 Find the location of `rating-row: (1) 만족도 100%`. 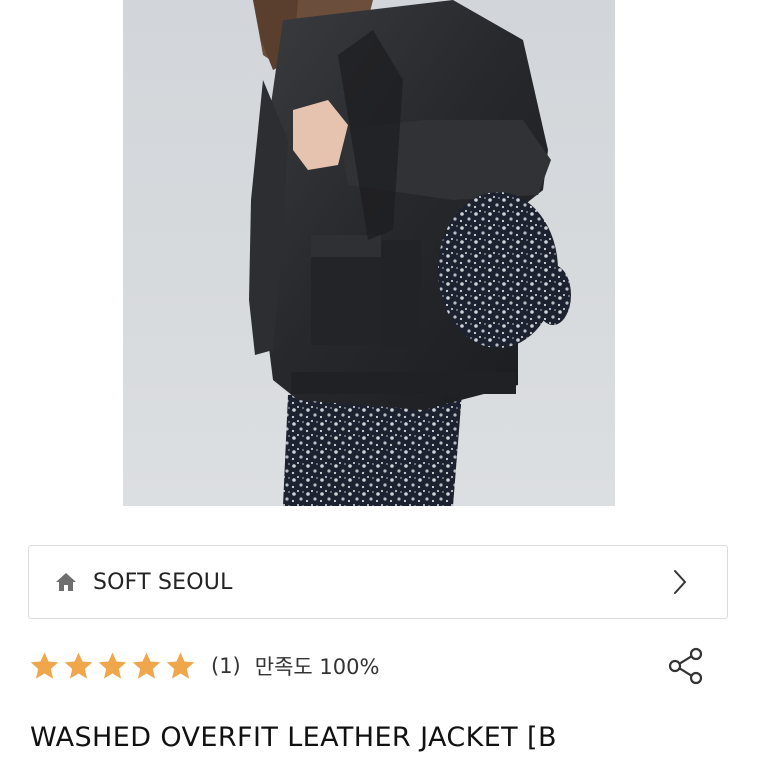

rating-row: (1) 만족도 100% is located at coordinates (203, 666).